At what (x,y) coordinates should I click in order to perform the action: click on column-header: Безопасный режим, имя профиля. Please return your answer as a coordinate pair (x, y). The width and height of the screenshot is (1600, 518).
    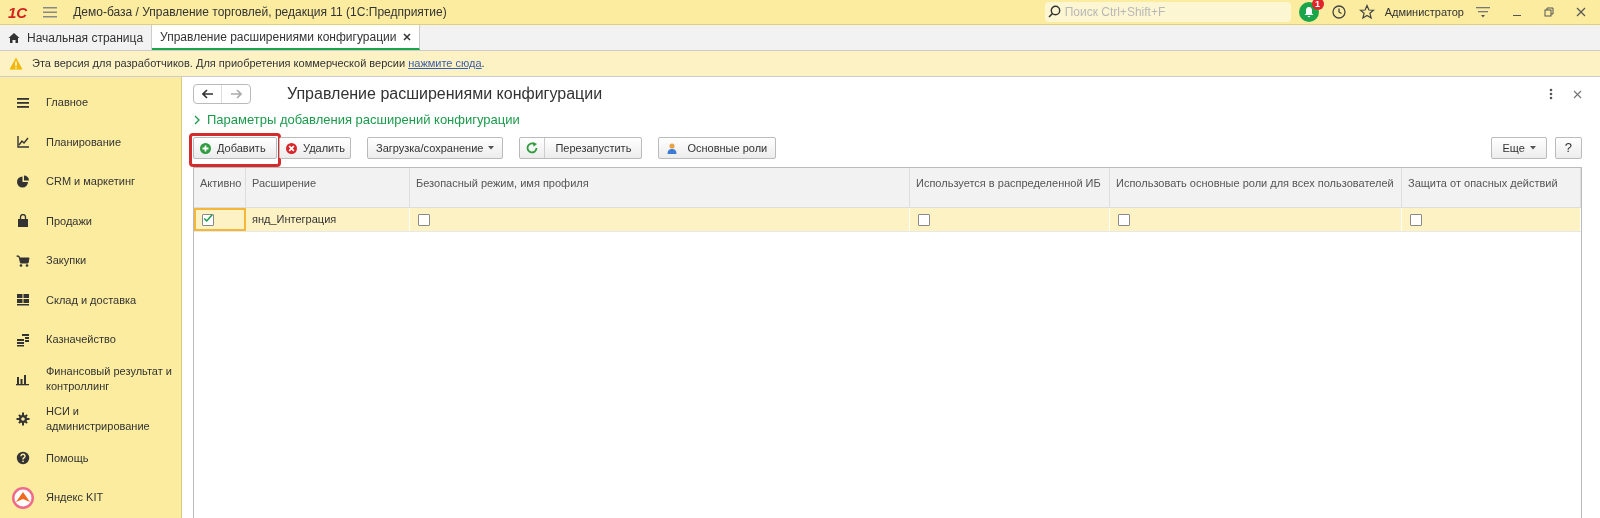
    Looking at the image, I should click on (660, 187).